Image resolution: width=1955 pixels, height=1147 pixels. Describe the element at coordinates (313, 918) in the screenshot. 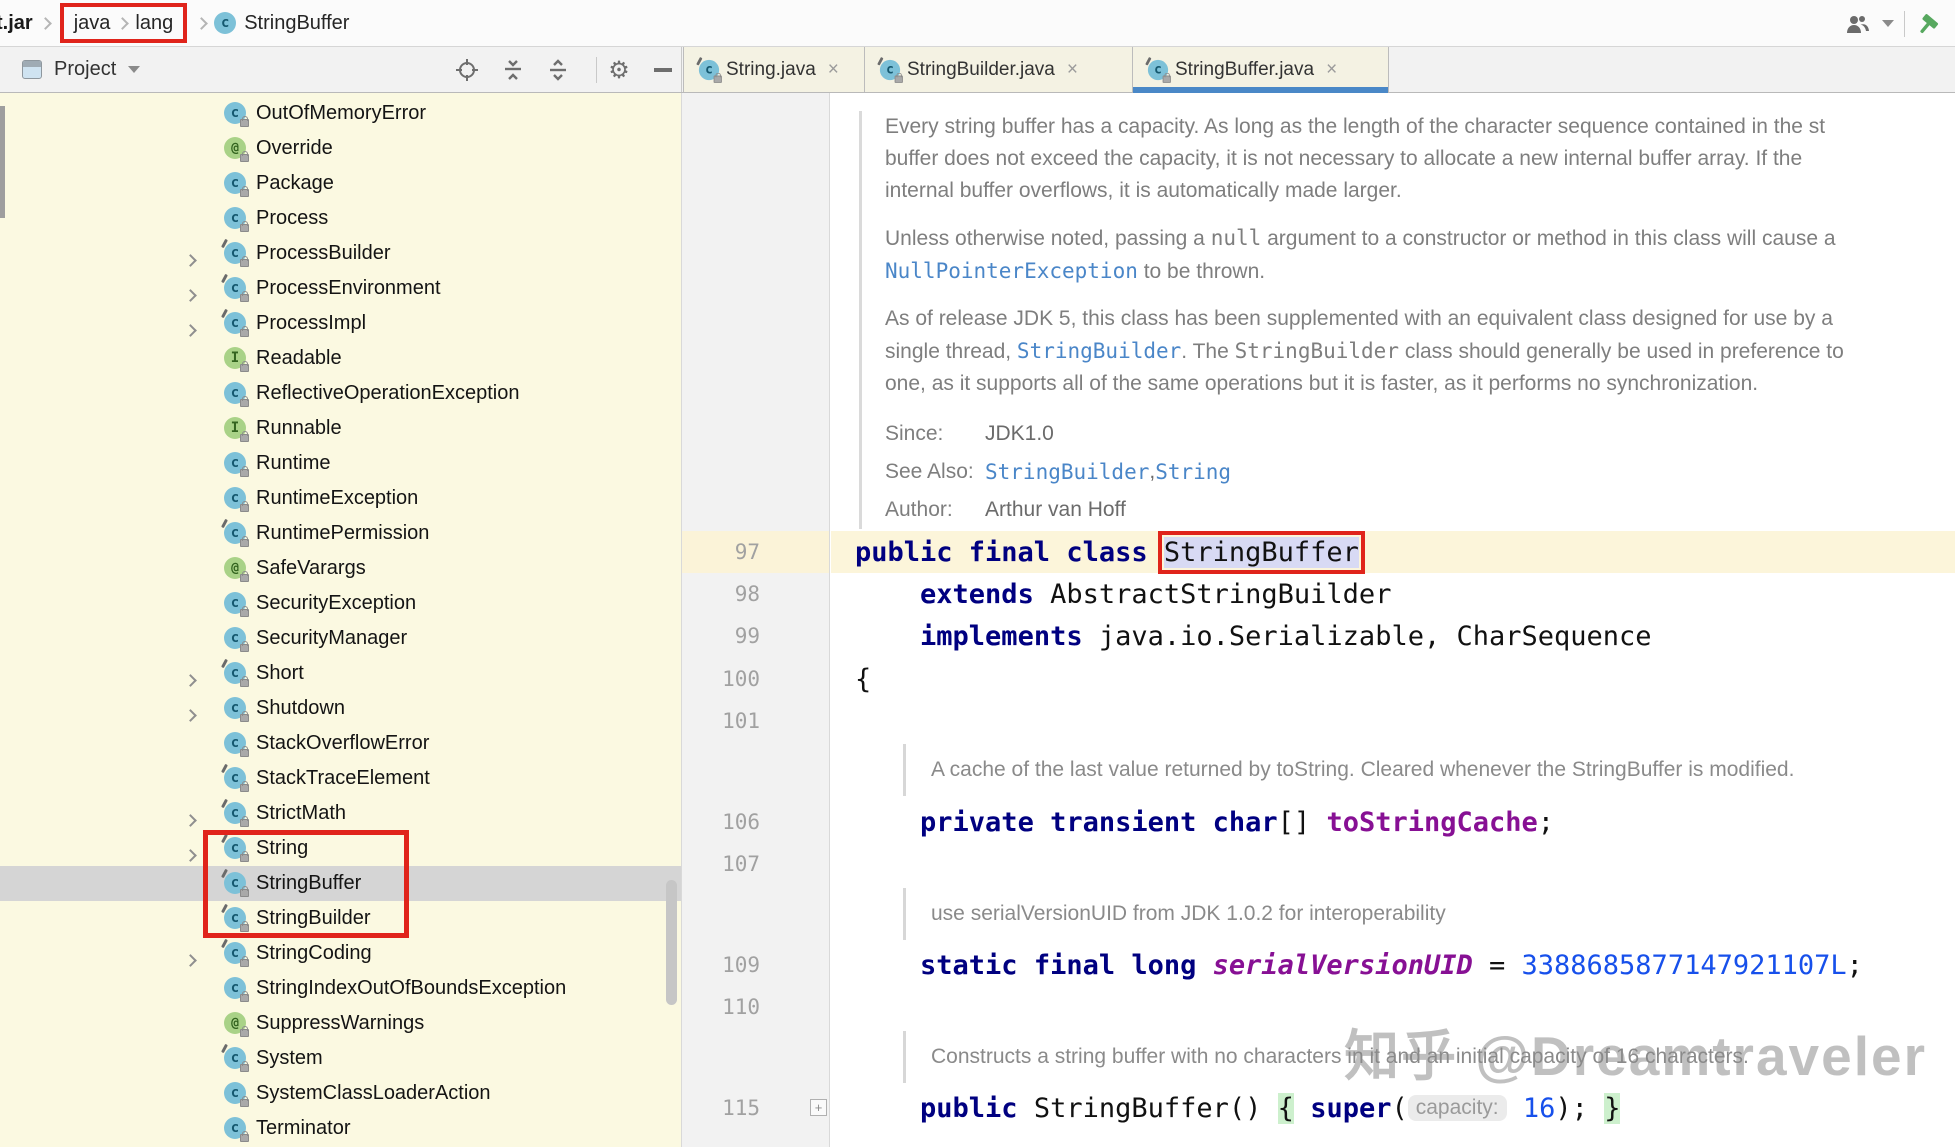

I see `tree-item-label: StringBuilder` at that location.